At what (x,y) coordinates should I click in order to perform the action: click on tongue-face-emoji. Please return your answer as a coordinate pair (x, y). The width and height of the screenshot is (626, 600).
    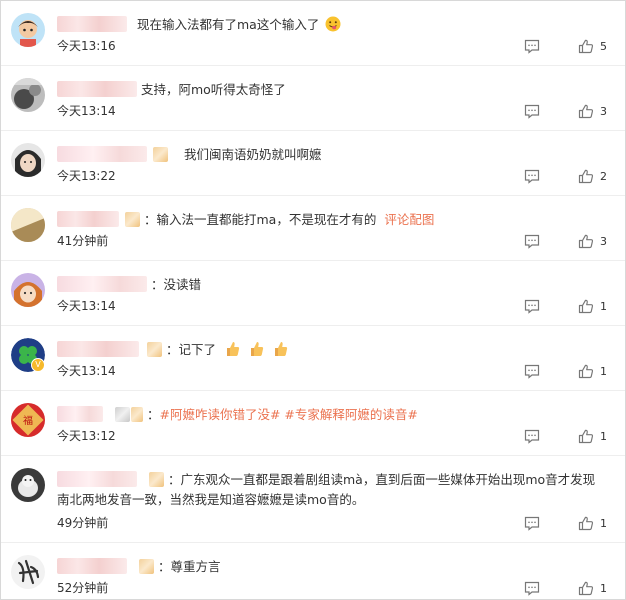
    Looking at the image, I should click on (333, 27).